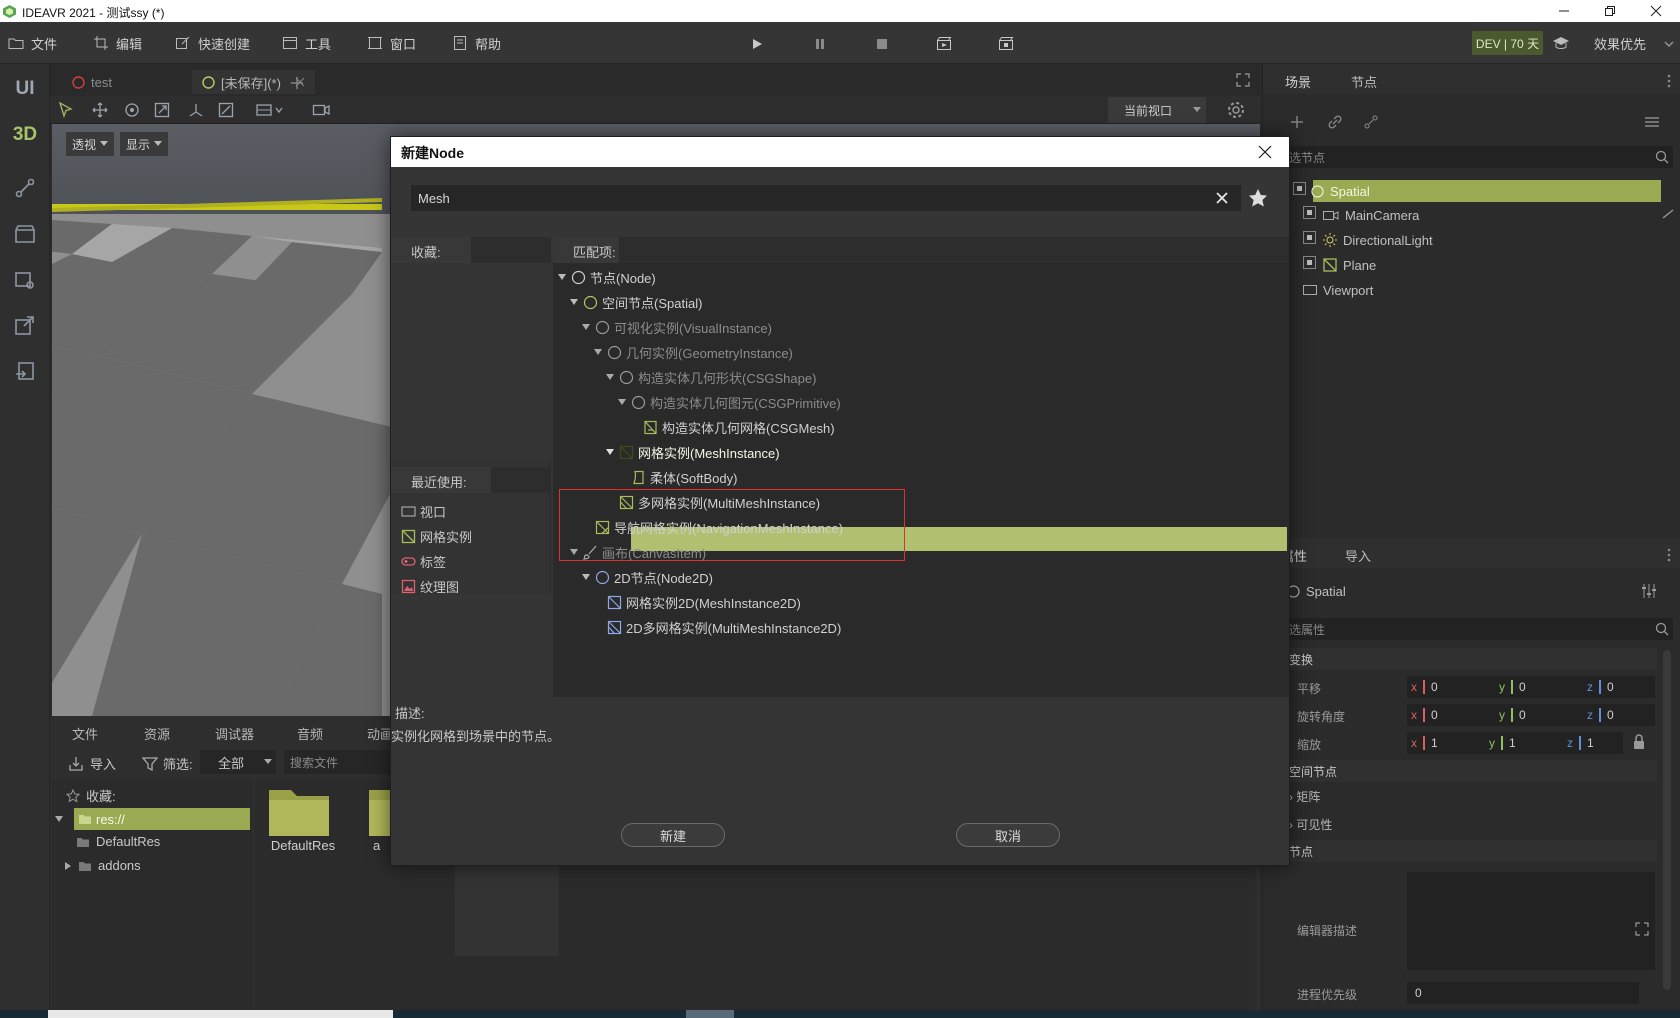 This screenshot has width=1680, height=1018. I want to click on restore-button, so click(1610, 11).